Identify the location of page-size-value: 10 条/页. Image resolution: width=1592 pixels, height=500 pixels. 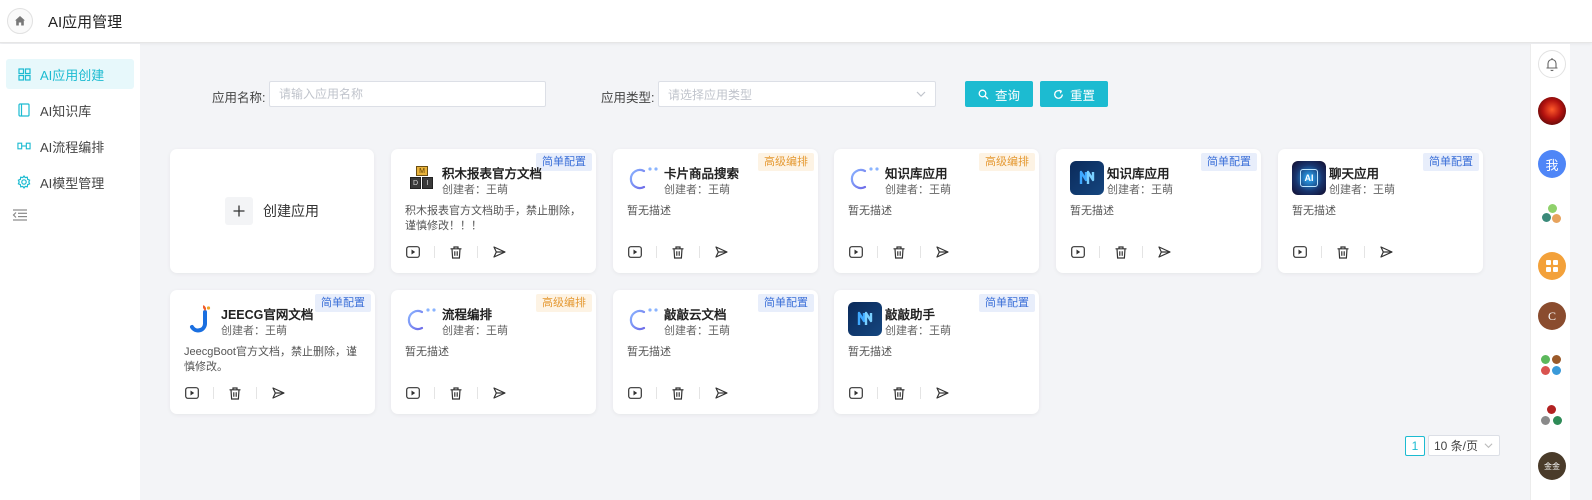
(1456, 446).